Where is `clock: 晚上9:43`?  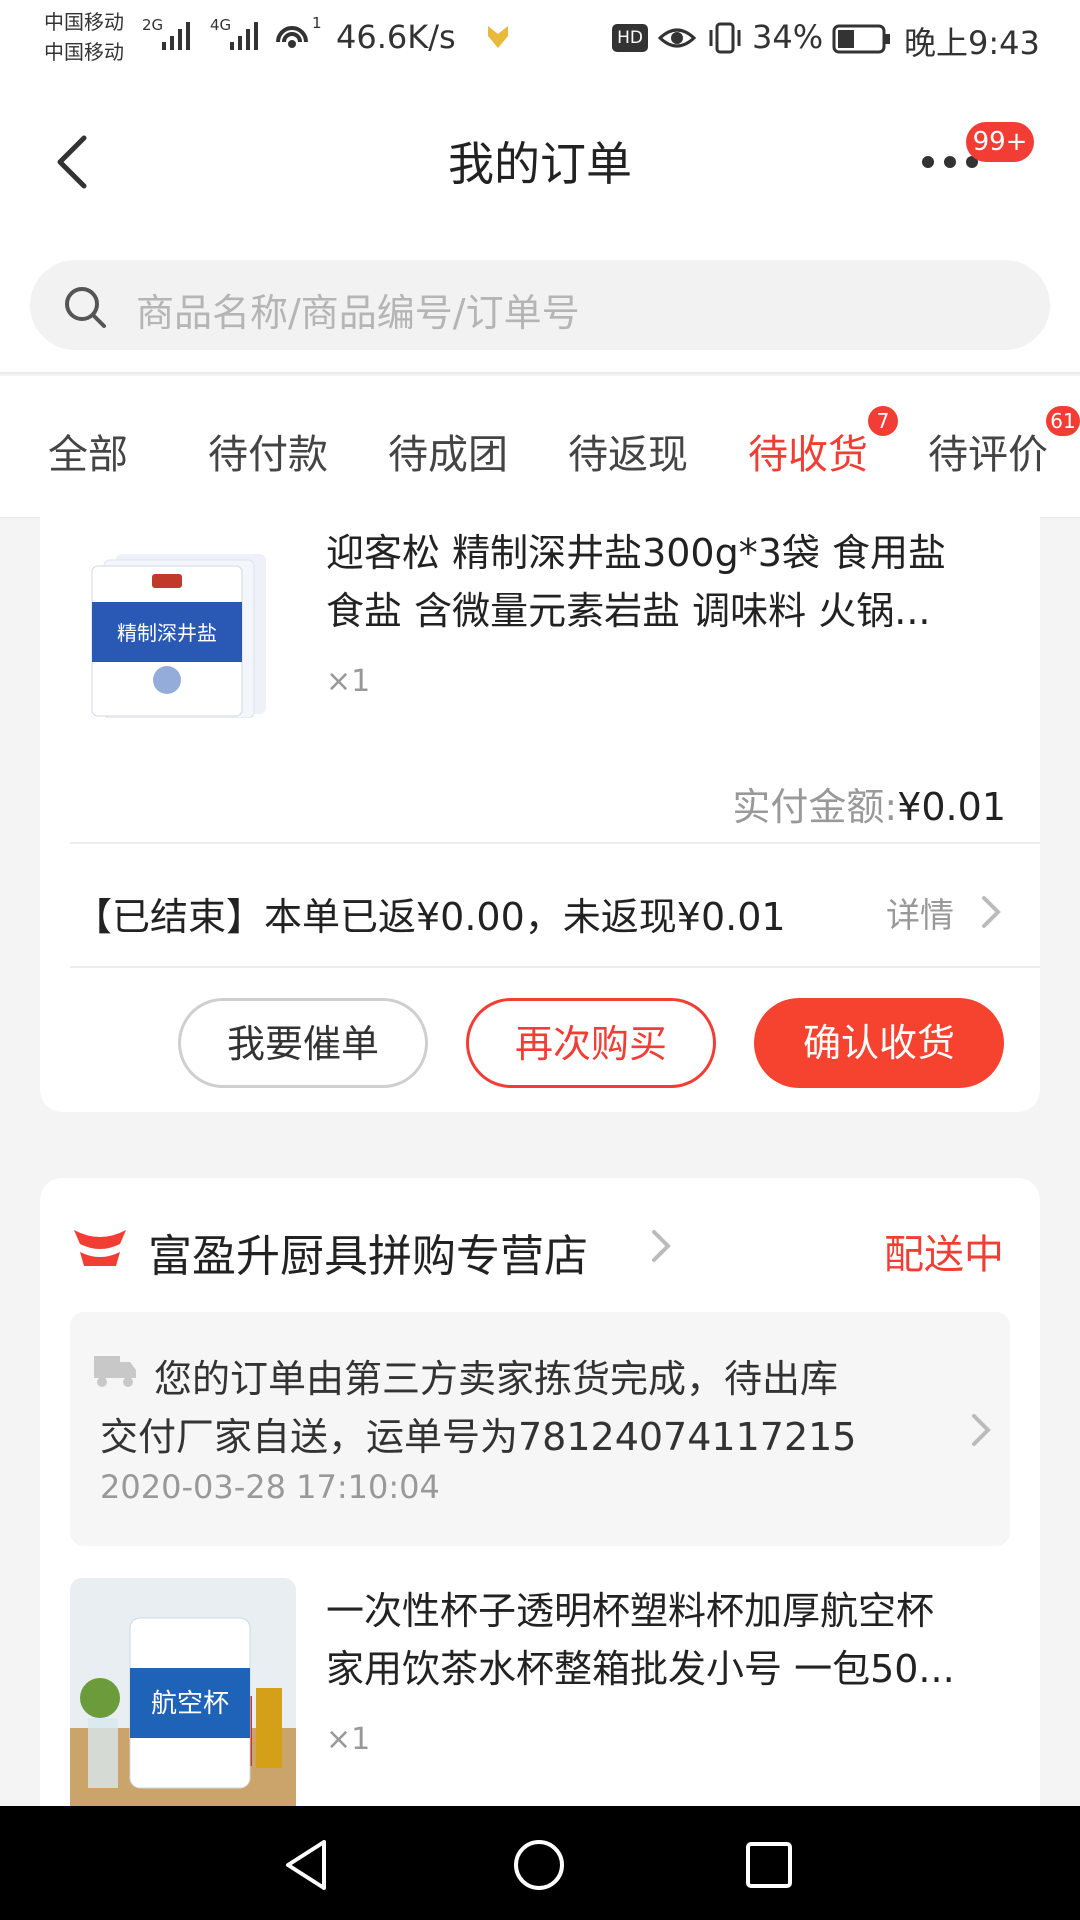
clock: 晚上9:43 is located at coordinates (972, 43).